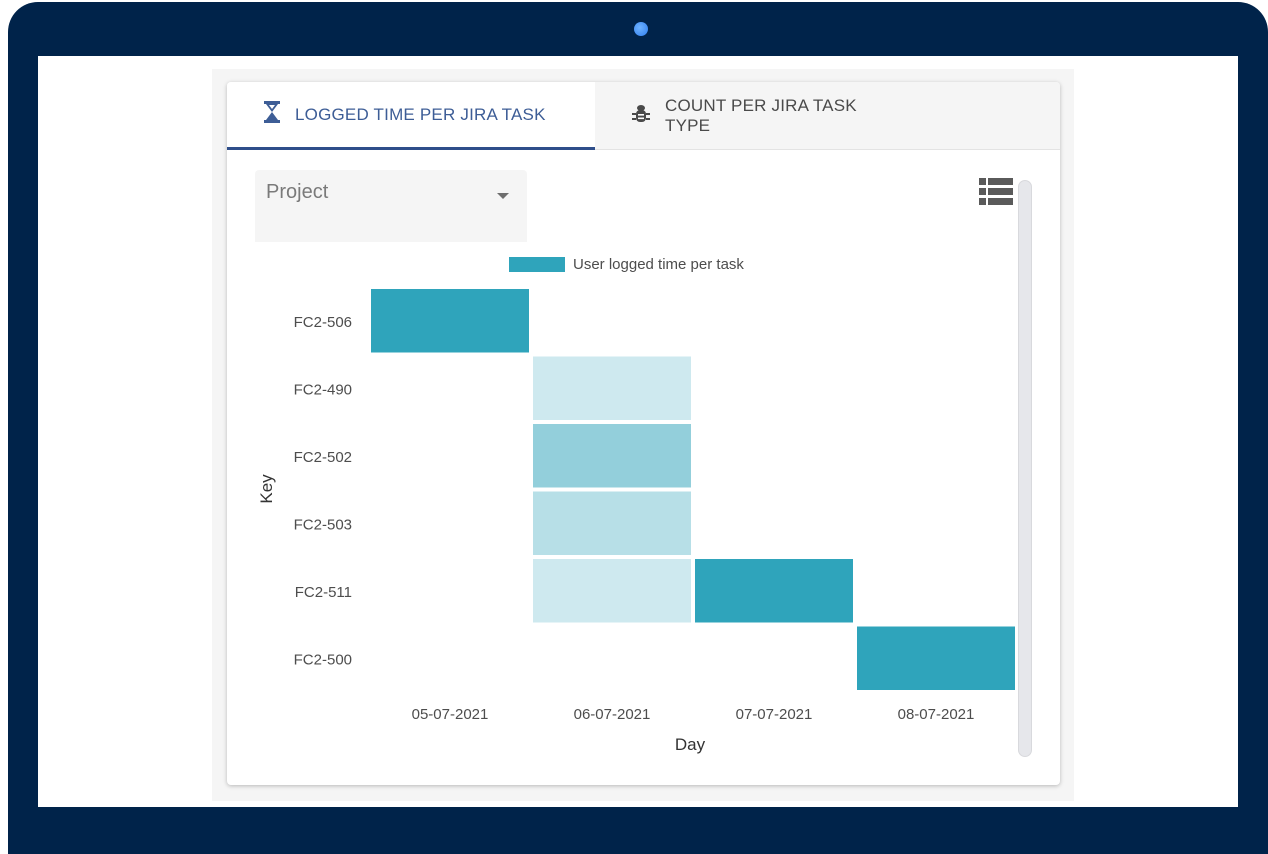 The image size is (1268, 854). What do you see at coordinates (297, 192) in the screenshot?
I see `select-label: Project` at bounding box center [297, 192].